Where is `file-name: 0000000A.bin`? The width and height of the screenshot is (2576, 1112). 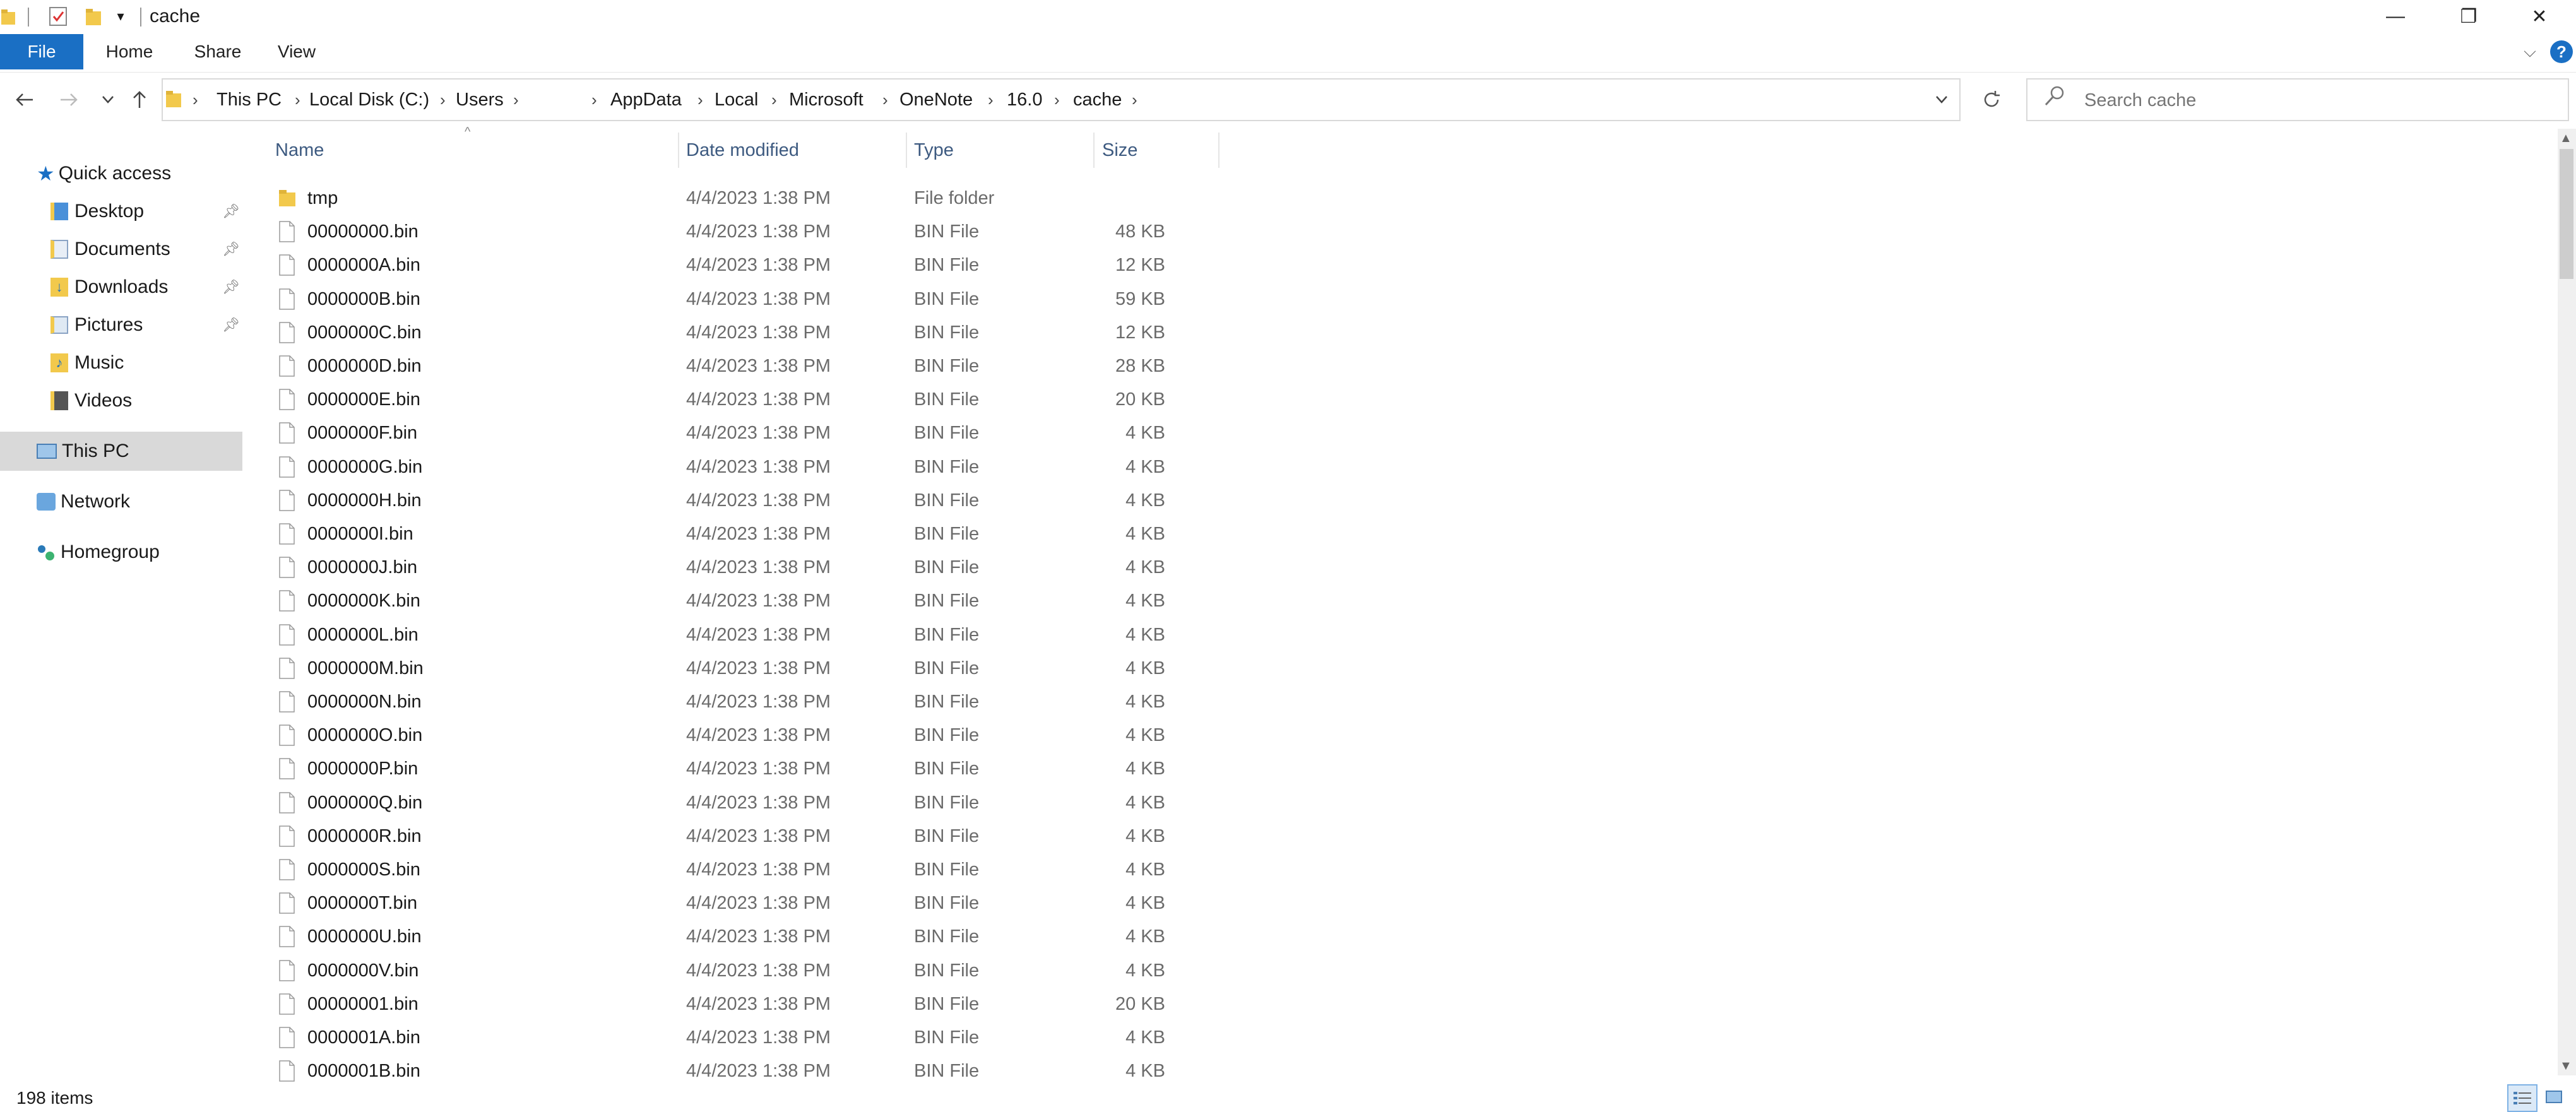 file-name: 0000000A.bin is located at coordinates (363, 265).